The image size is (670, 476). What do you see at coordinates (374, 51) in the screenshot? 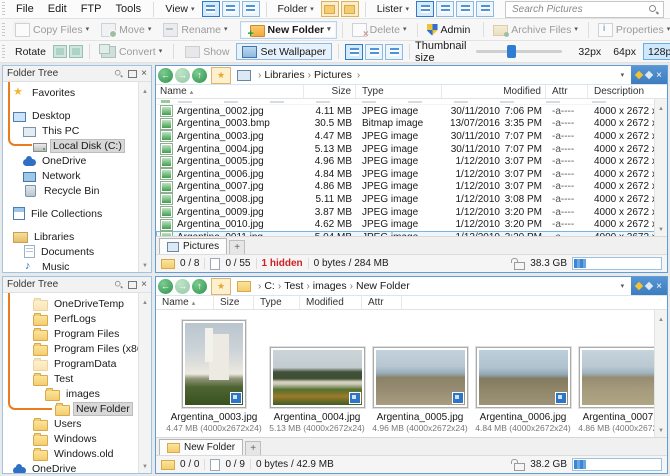
I see `thumb-view-2-button` at bounding box center [374, 51].